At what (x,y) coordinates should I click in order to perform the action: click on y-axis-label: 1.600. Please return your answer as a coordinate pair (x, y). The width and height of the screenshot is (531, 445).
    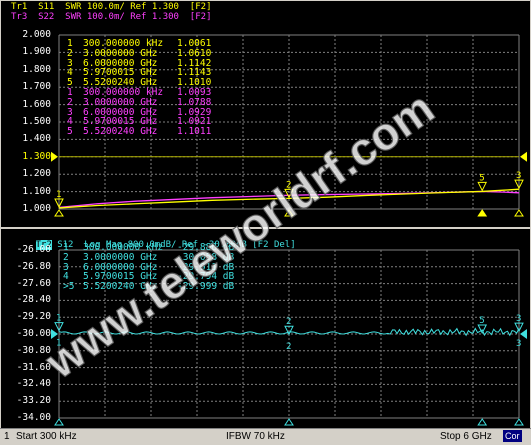
    Looking at the image, I should click on (36, 104).